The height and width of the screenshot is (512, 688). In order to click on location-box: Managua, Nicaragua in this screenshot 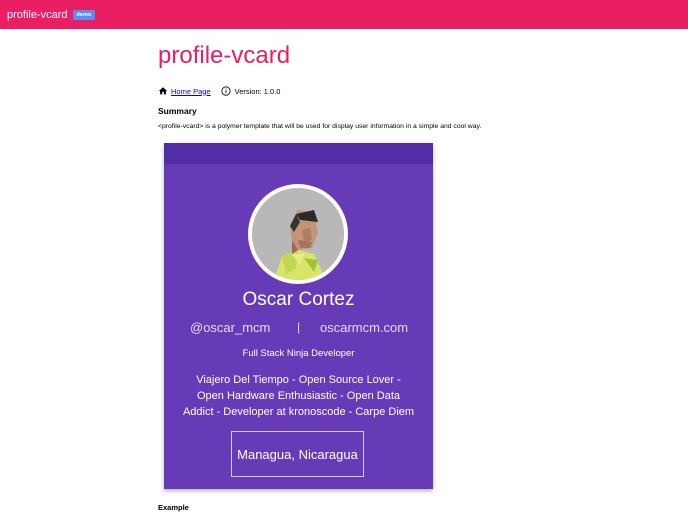, I will do `click(297, 454)`.